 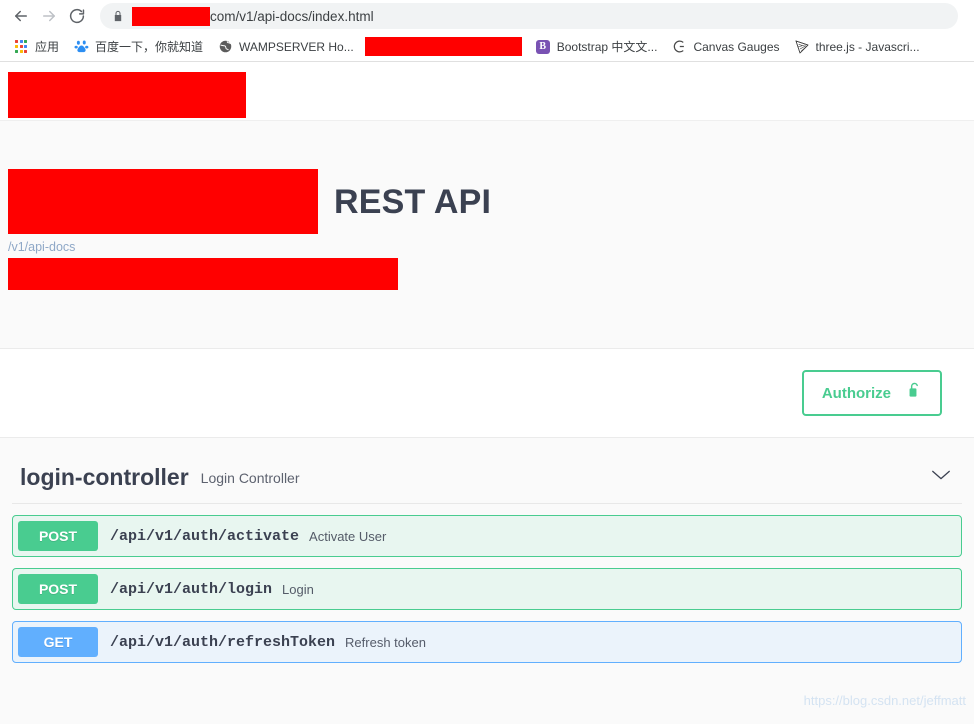 I want to click on bookmark-baidu: 百度一下，你就知道, so click(x=138, y=46).